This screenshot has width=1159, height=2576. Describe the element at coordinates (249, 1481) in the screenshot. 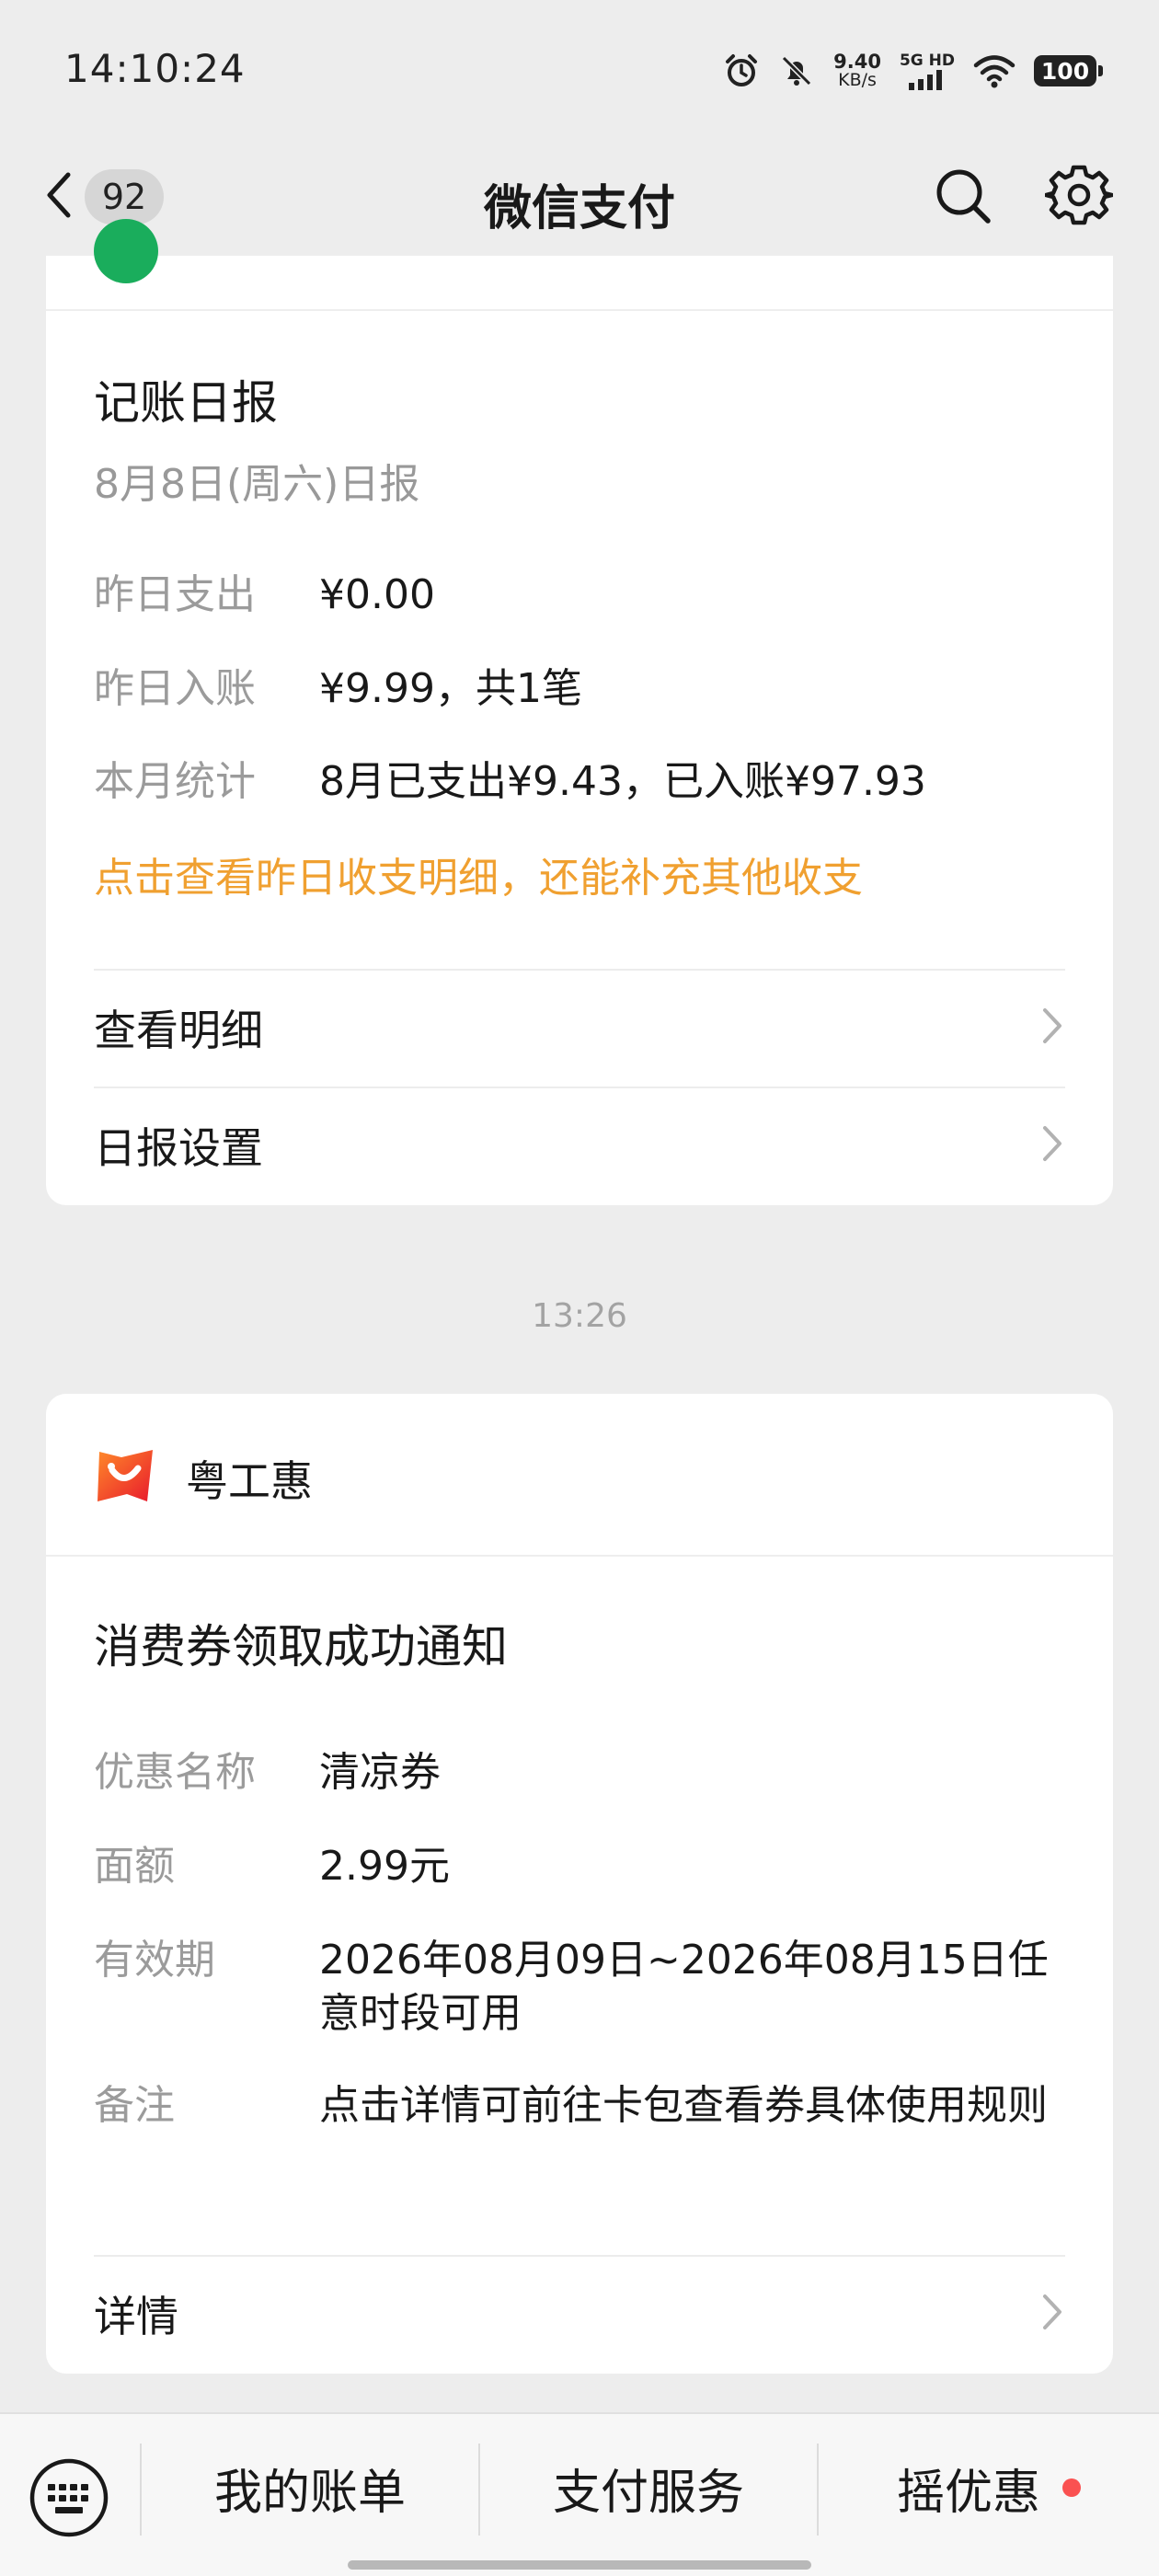

I see `brand-name: 粤工惠` at that location.